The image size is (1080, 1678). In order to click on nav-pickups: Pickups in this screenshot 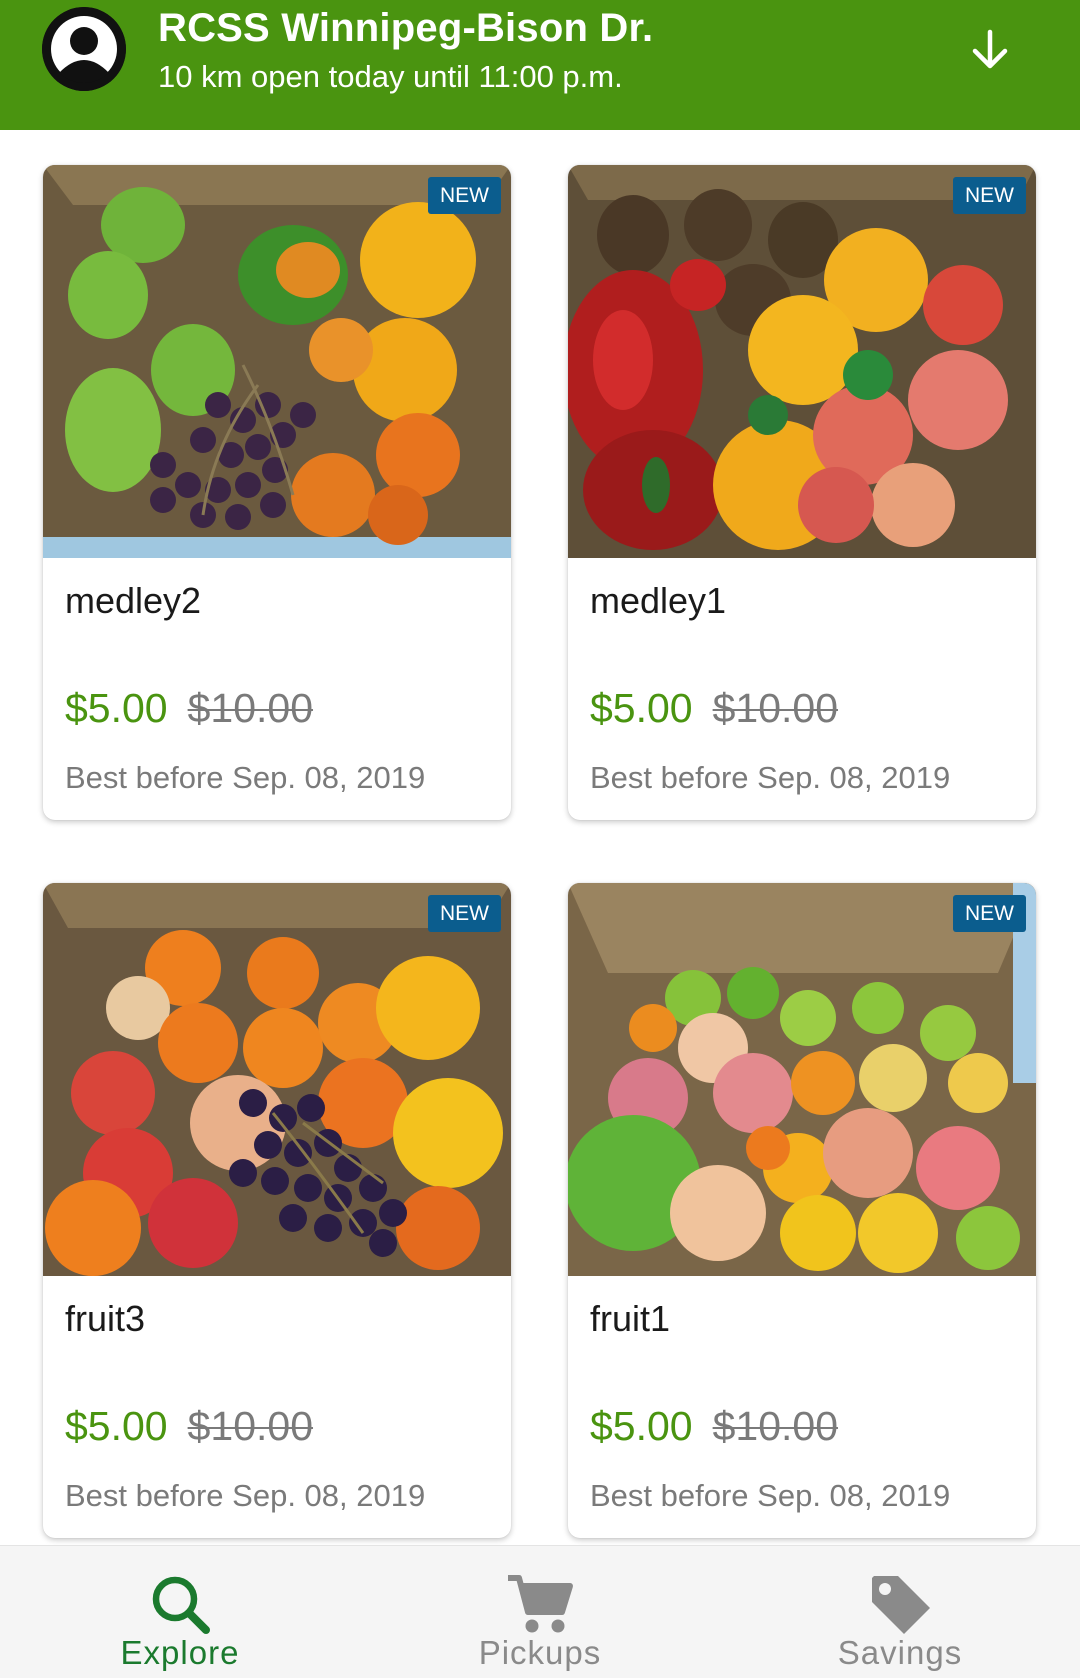, I will do `click(540, 1612)`.